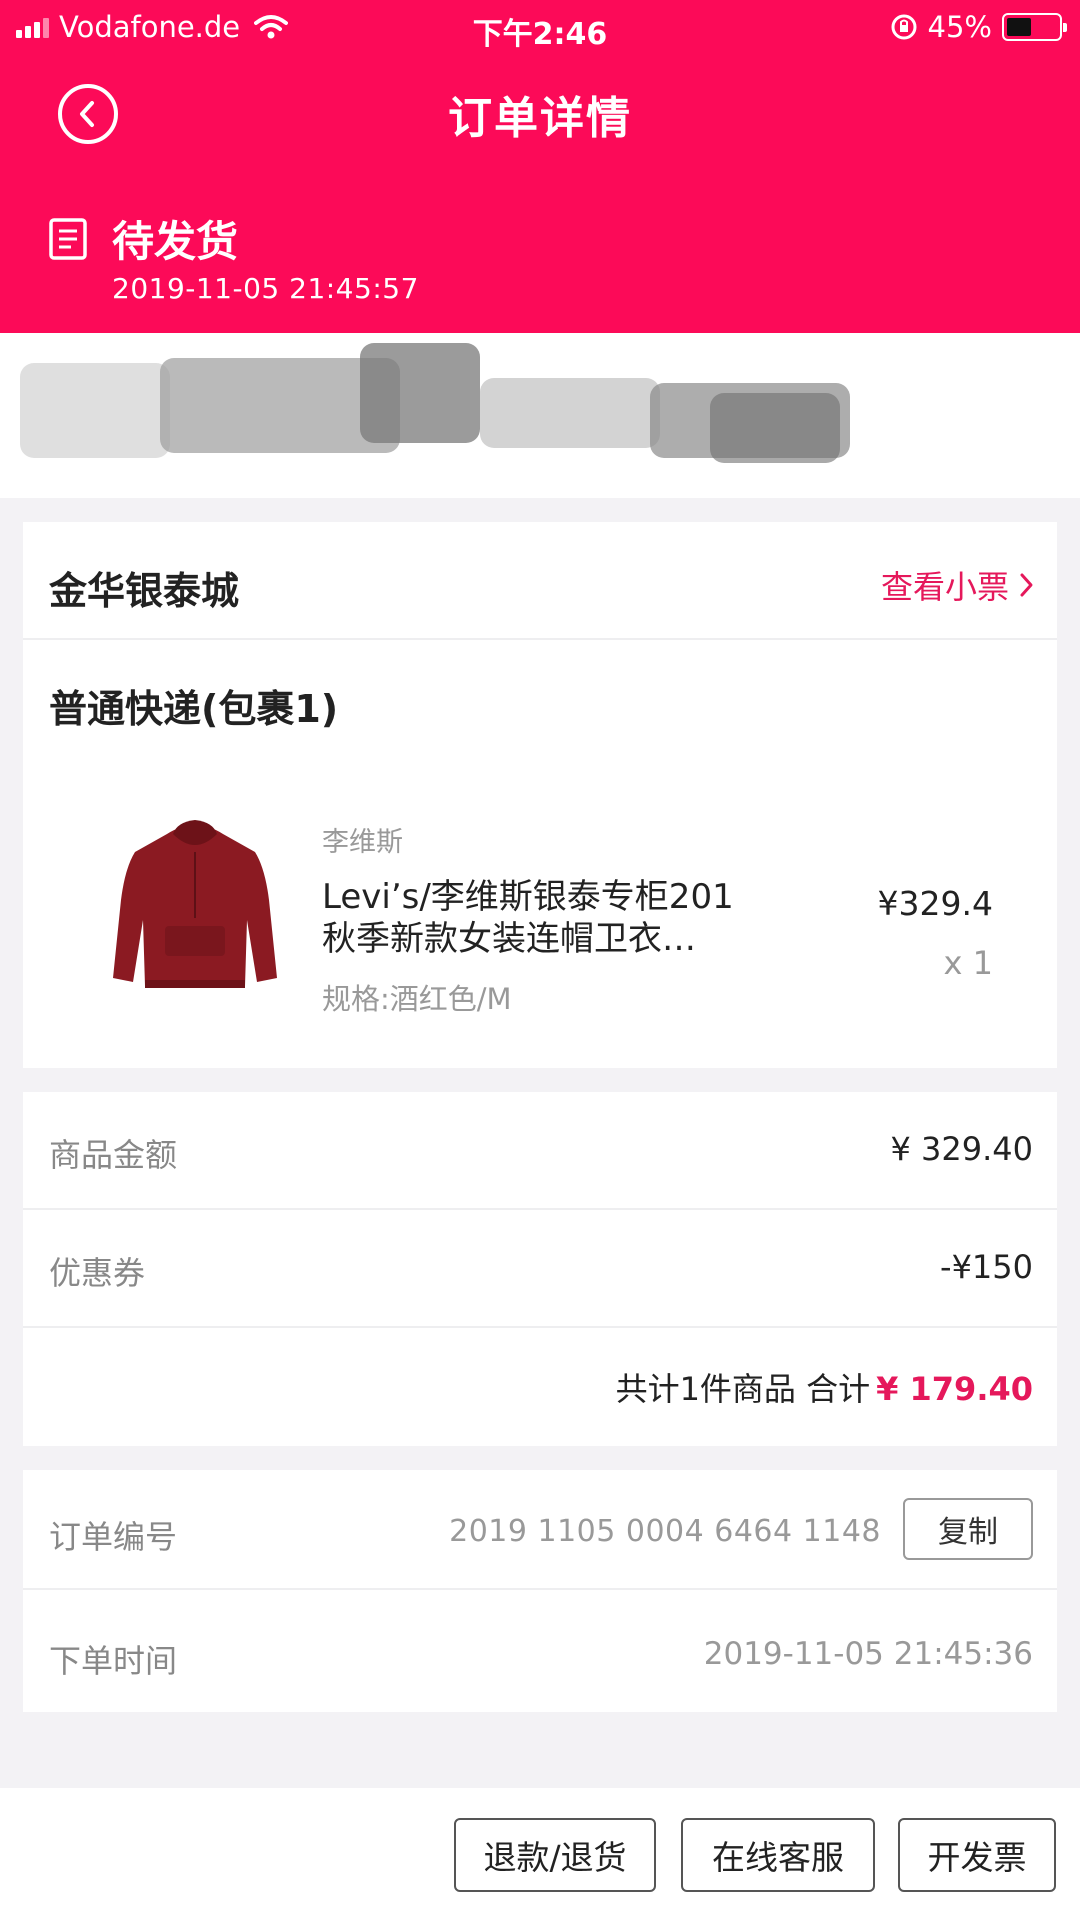 The height and width of the screenshot is (1920, 1080). I want to click on coupon-row: 优惠券 -¥150, so click(540, 1269).